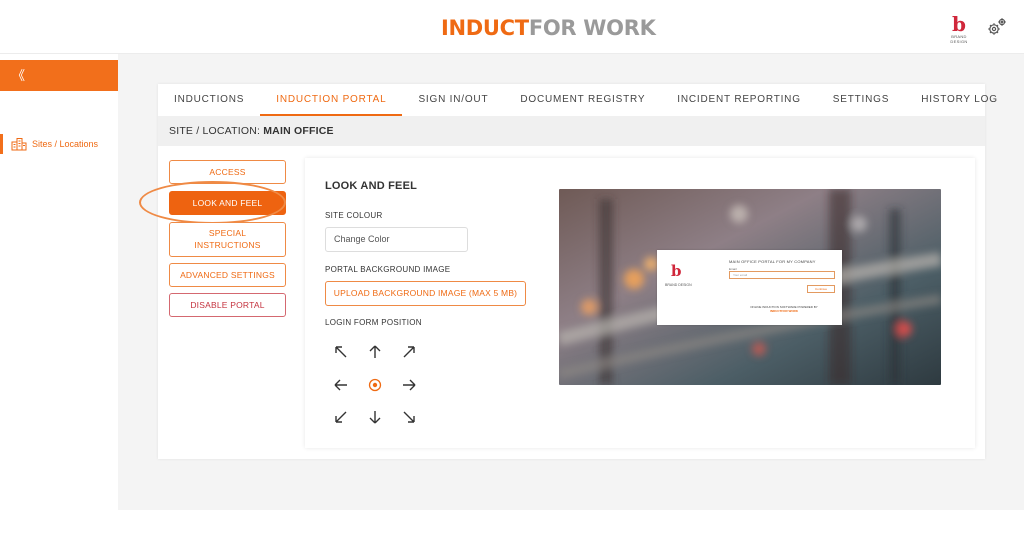 This screenshot has width=1024, height=544. What do you see at coordinates (485, 28) in the screenshot?
I see `logo-part-induct: INDUCT` at bounding box center [485, 28].